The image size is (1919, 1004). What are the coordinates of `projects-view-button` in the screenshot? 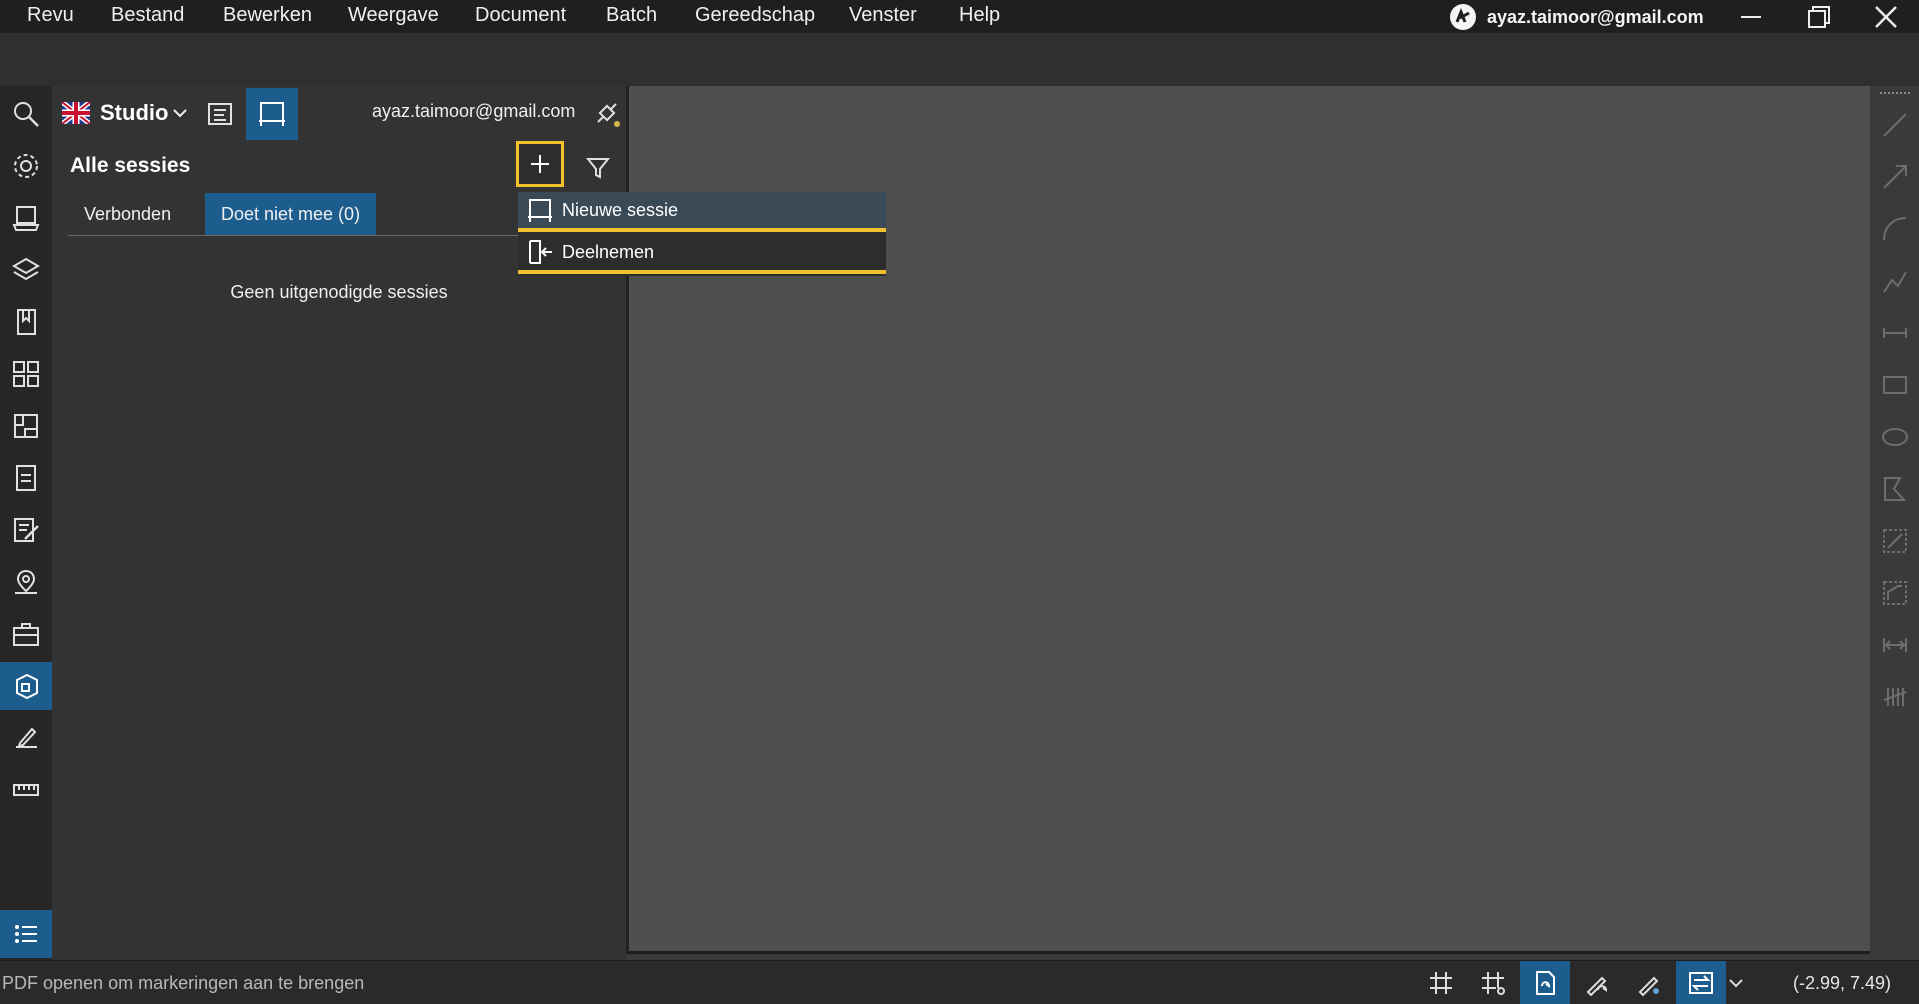 It's located at (220, 114).